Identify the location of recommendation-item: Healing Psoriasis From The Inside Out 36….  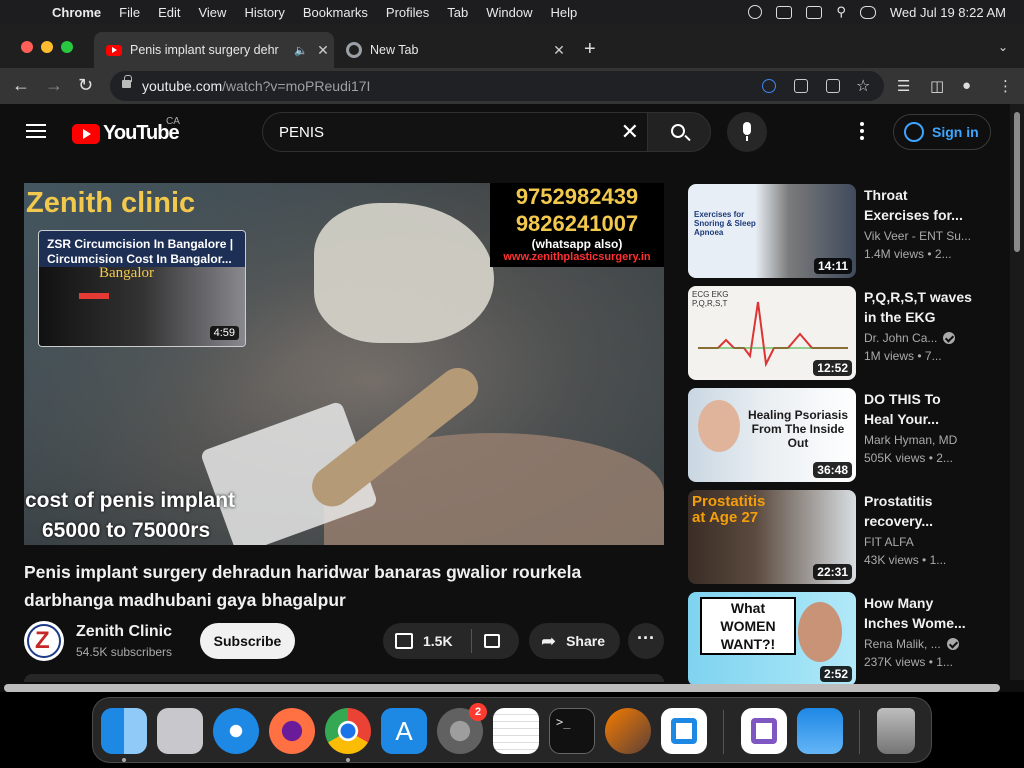
(848, 435).